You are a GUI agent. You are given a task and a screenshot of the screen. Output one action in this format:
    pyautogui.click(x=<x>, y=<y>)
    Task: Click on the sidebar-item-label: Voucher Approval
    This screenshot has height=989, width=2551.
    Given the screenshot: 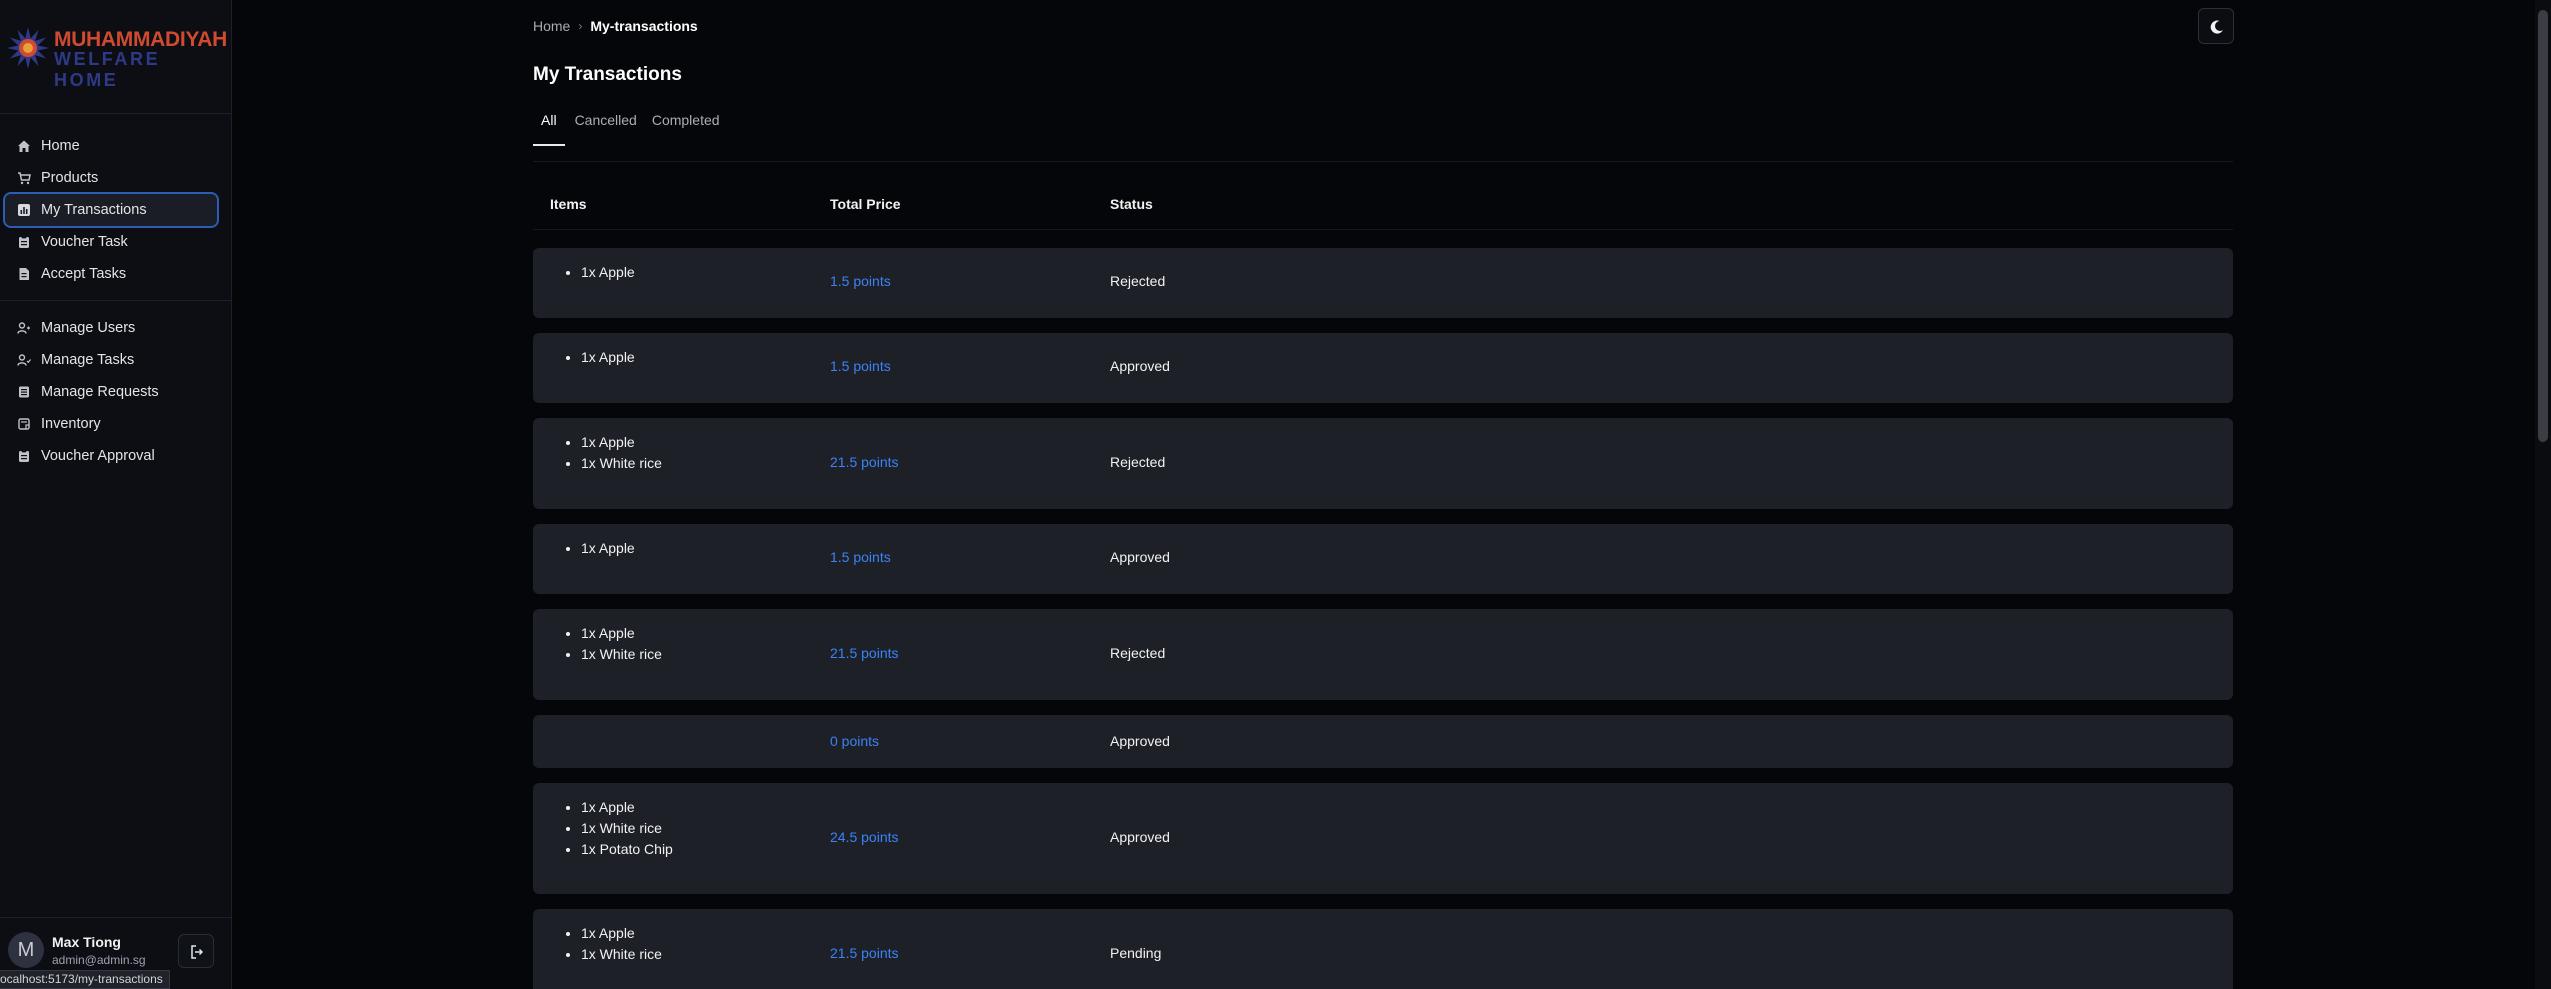 What is the action you would take?
    pyautogui.click(x=98, y=456)
    